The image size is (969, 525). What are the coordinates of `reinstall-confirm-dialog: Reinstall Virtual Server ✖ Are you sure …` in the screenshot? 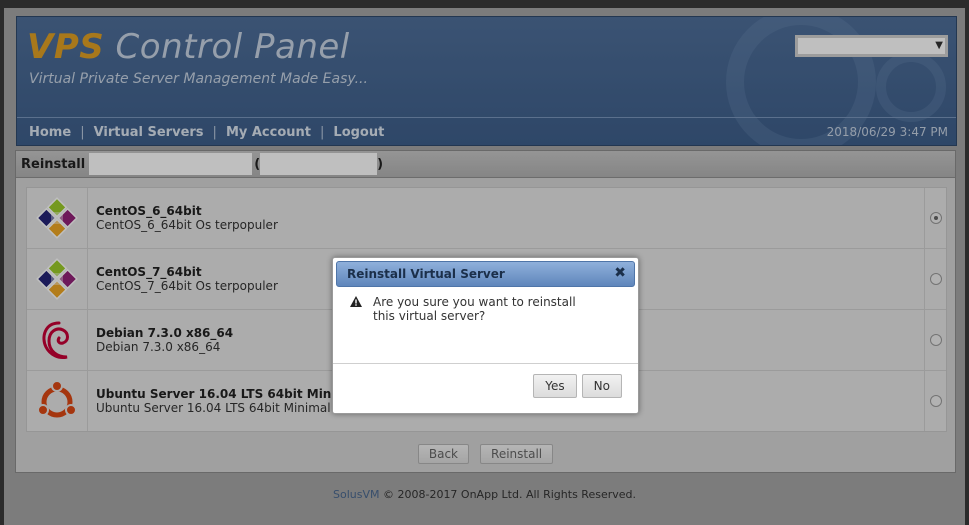 It's located at (485, 335).